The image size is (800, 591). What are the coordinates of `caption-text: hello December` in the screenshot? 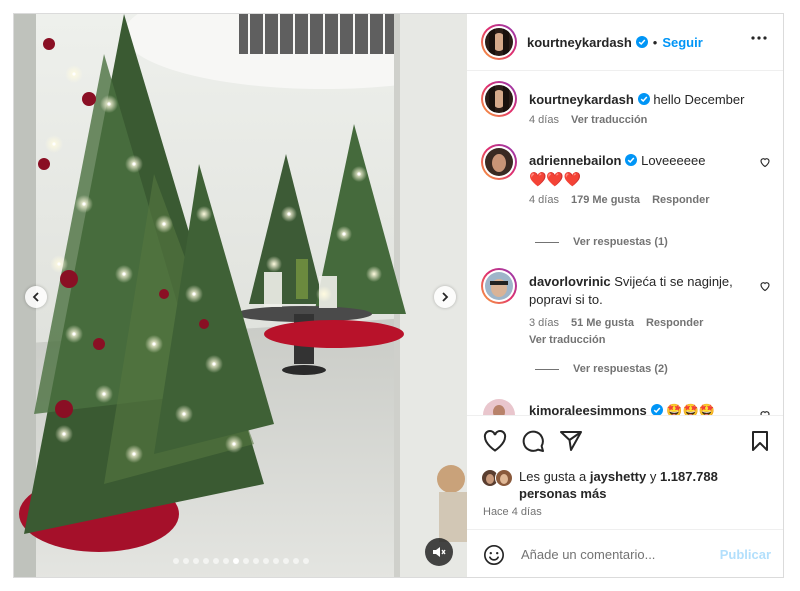 It's located at (699, 99).